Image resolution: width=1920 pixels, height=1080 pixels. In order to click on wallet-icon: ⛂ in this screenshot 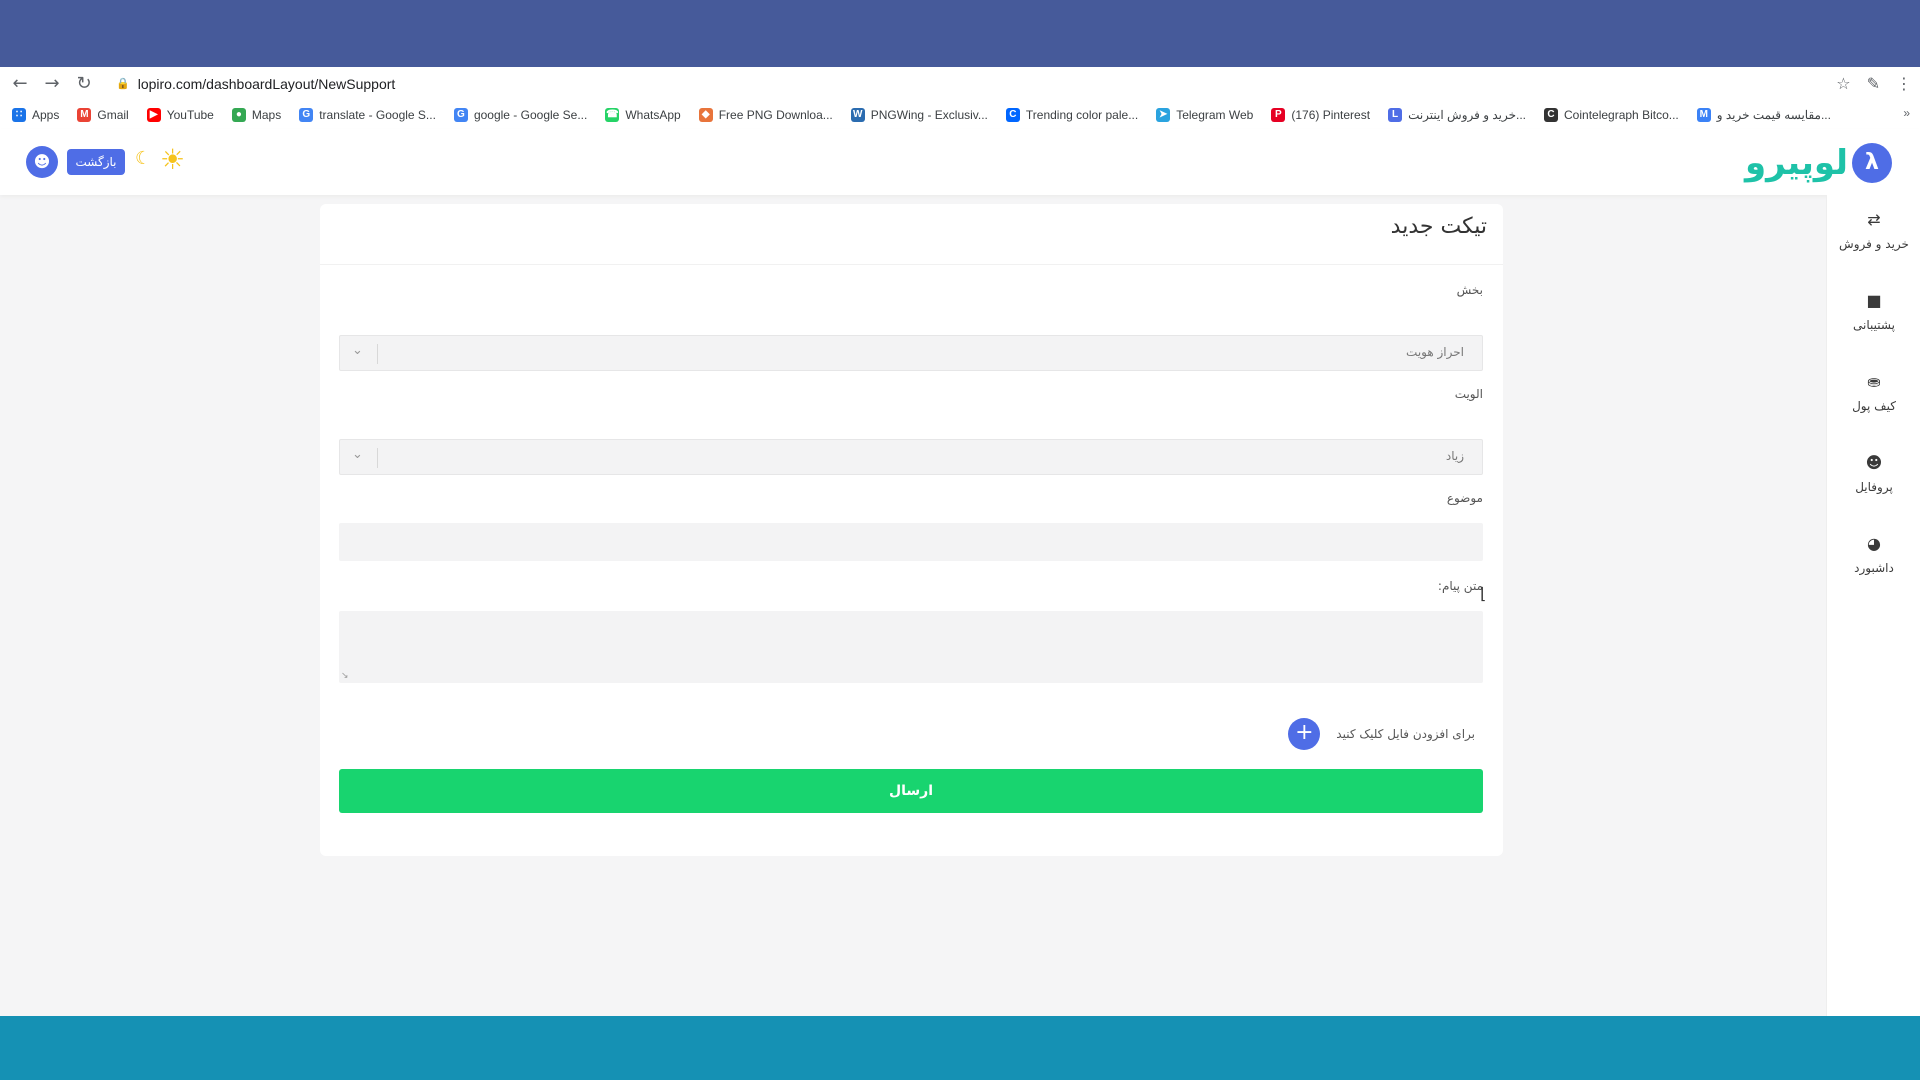, I will do `click(1874, 381)`.